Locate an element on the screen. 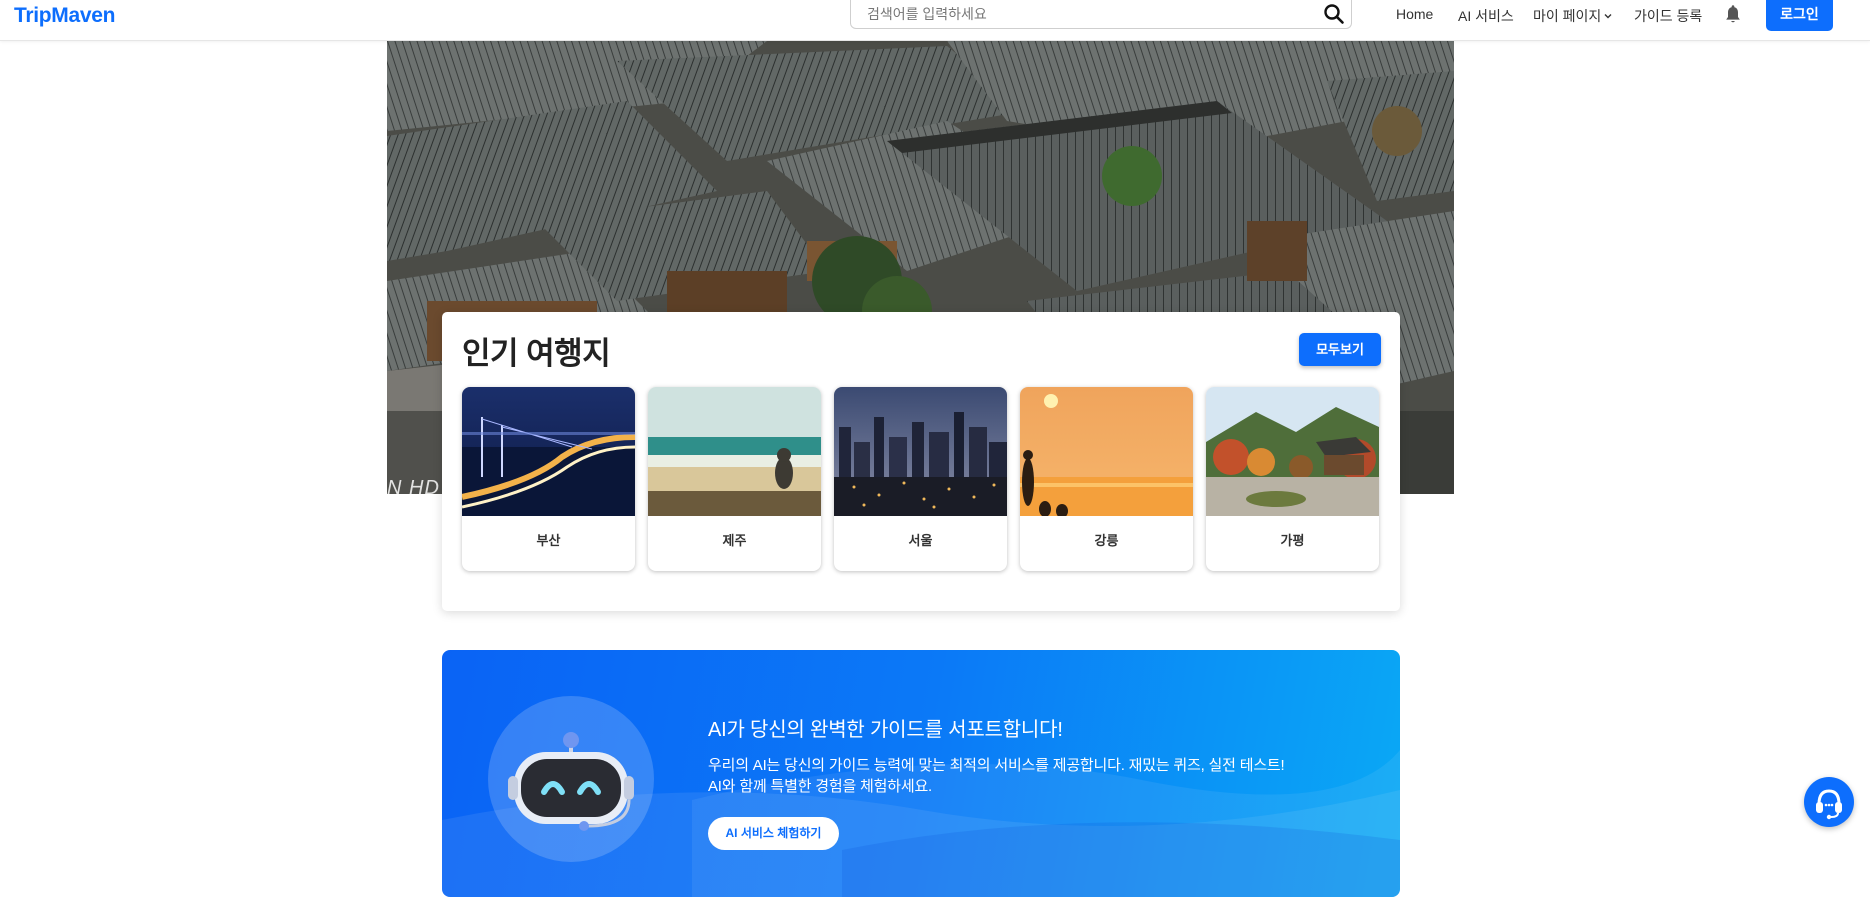  popular-title: 인기 여행지 is located at coordinates (536, 353).